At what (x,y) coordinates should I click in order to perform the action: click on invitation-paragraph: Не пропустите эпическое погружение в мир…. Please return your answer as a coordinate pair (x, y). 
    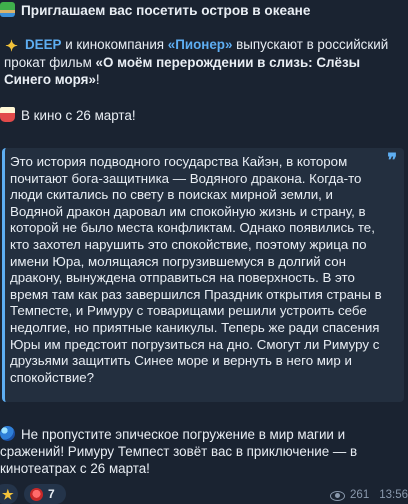
    Looking at the image, I should click on (202, 451).